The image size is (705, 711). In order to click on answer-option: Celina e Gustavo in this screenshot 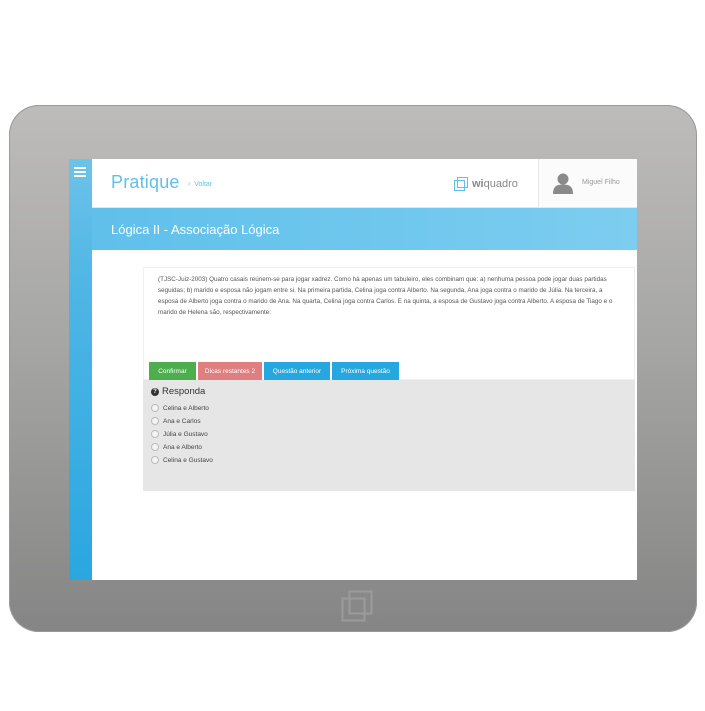, I will do `click(182, 460)`.